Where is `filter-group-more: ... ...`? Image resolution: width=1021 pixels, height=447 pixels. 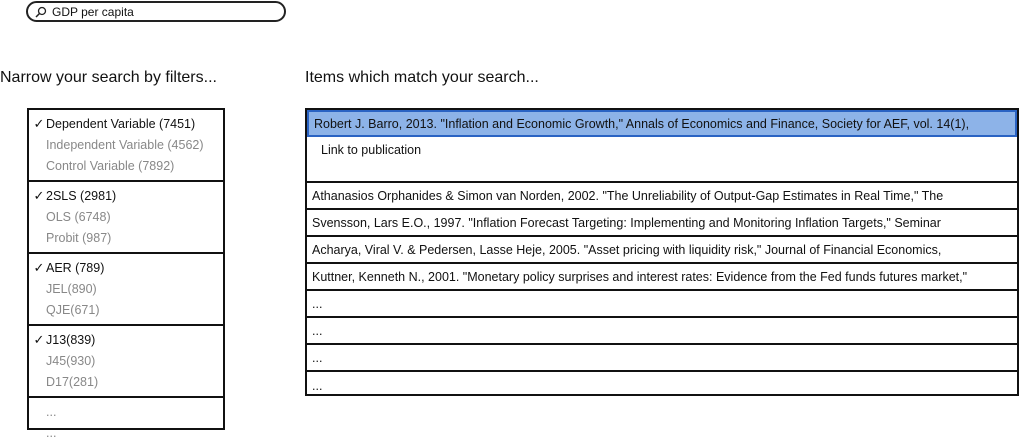 filter-group-more: ... ... is located at coordinates (126, 422).